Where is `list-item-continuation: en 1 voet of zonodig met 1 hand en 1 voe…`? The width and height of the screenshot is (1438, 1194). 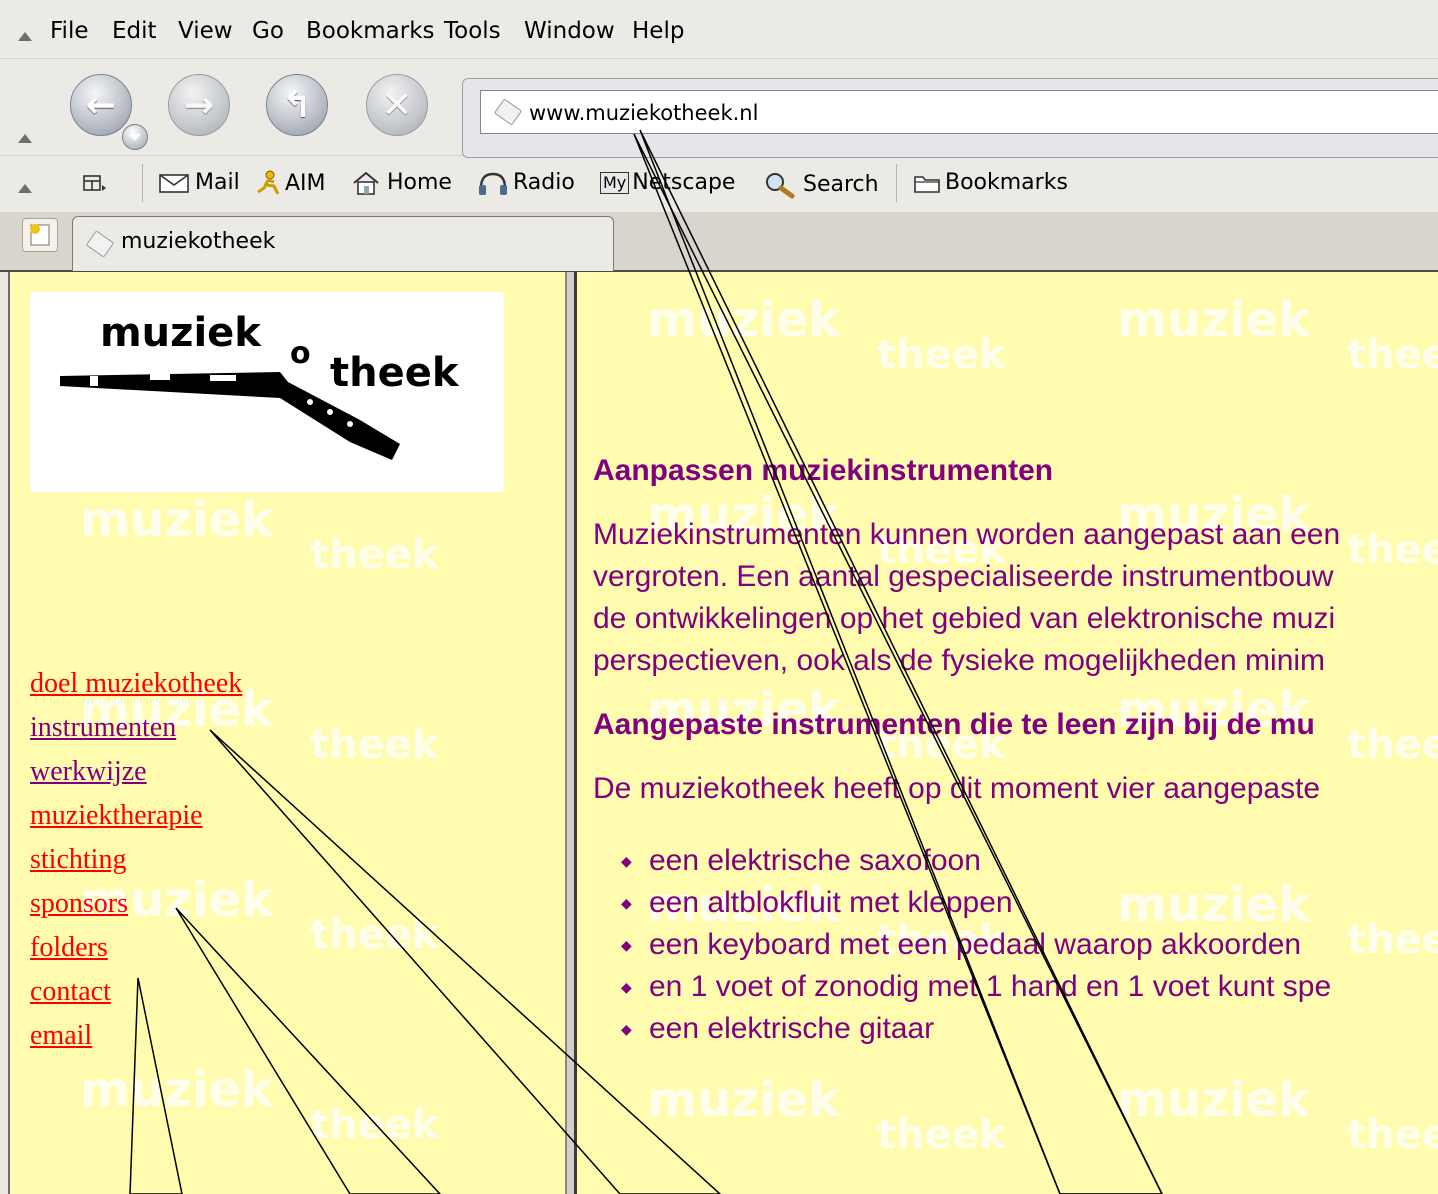 list-item-continuation: en 1 voet of zonodig met 1 hand en 1 voe… is located at coordinates (1029, 987).